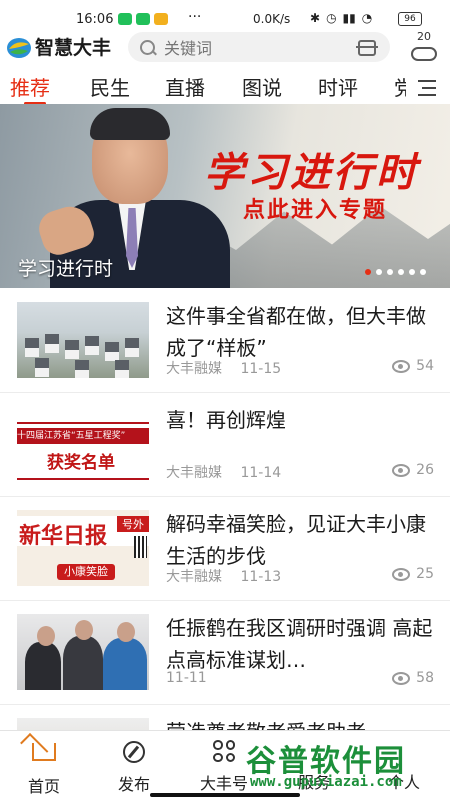 The width and height of the screenshot is (450, 808). I want to click on watermark-url: www.gupuxiazai.com, so click(326, 782).